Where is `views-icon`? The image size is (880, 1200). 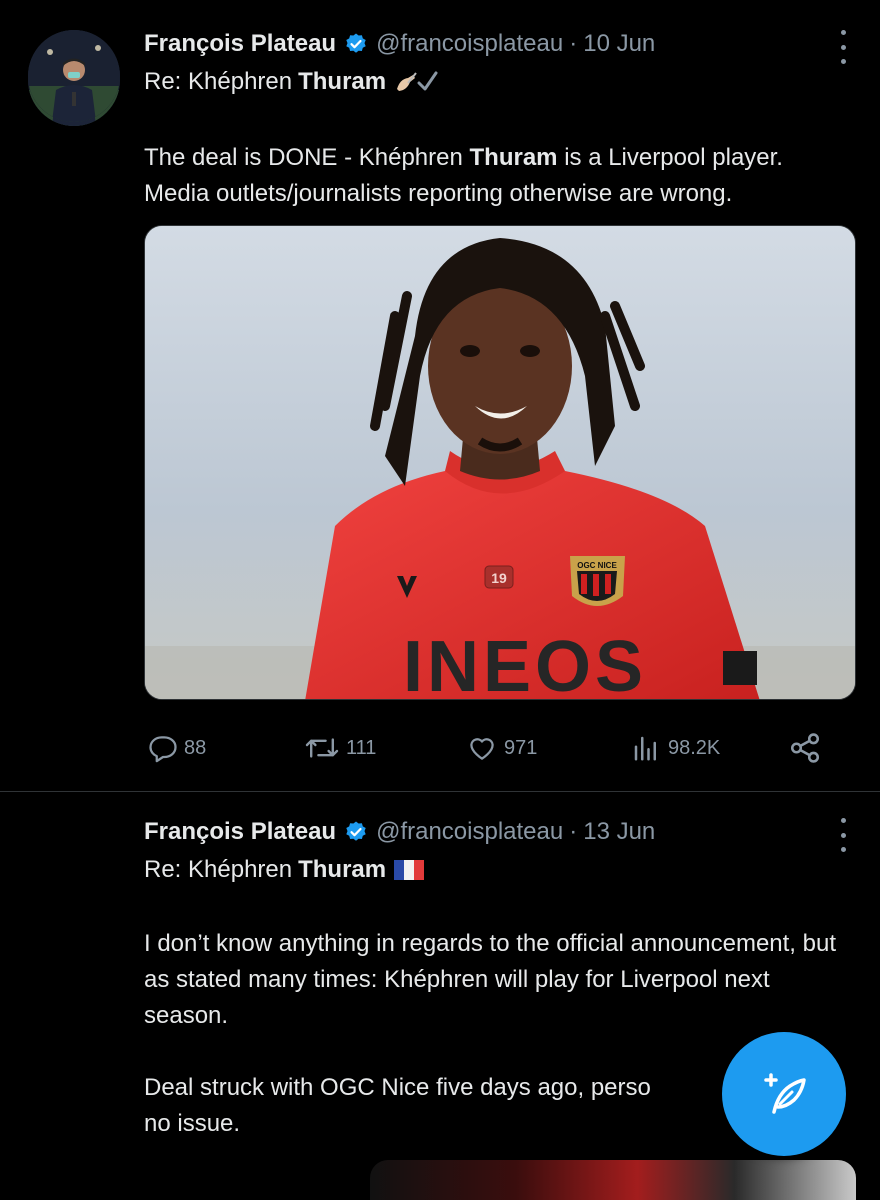 views-icon is located at coordinates (645, 748).